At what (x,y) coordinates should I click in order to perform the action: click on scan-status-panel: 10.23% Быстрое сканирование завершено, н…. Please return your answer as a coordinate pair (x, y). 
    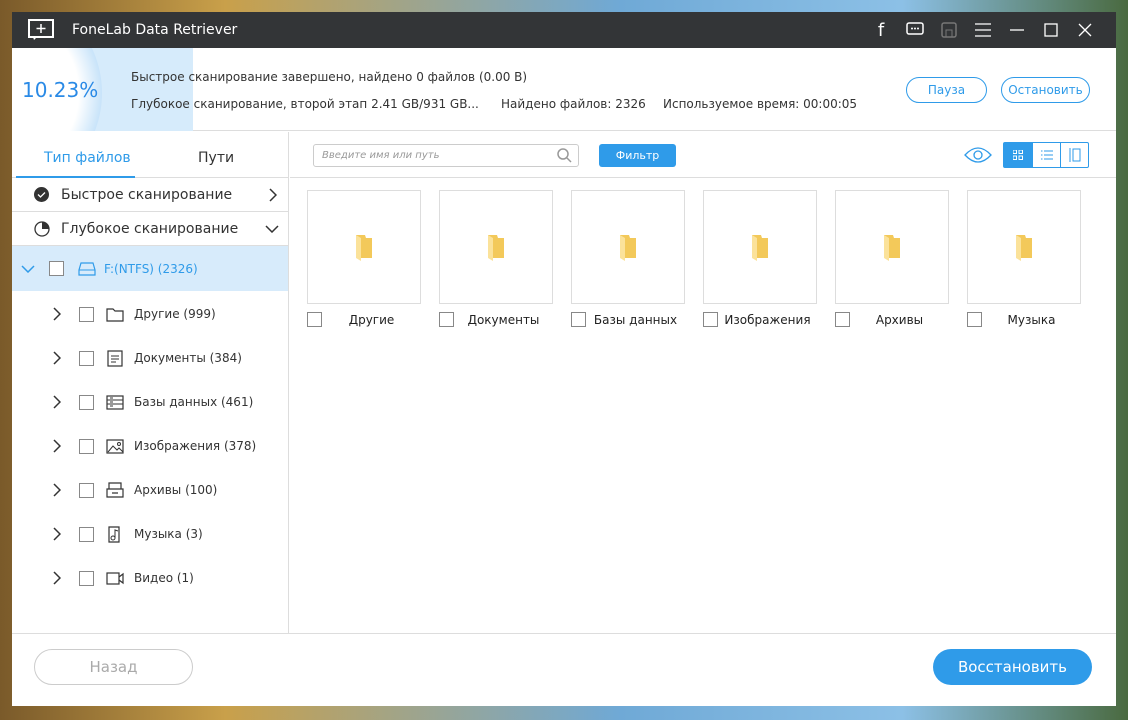
    Looking at the image, I should click on (564, 89).